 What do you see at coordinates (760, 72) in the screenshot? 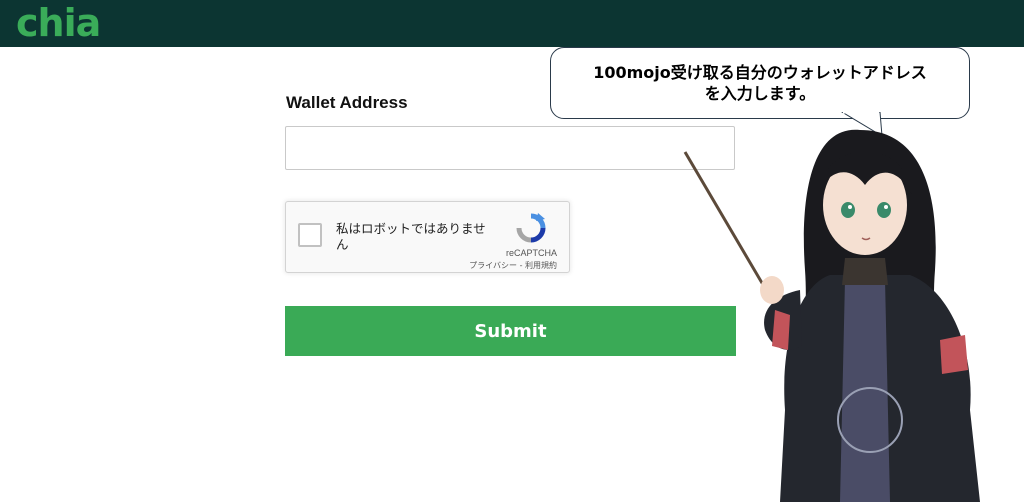
I see `speech-bubble-line-1: 100mojo受け取る自分のウォレットアドレス` at bounding box center [760, 72].